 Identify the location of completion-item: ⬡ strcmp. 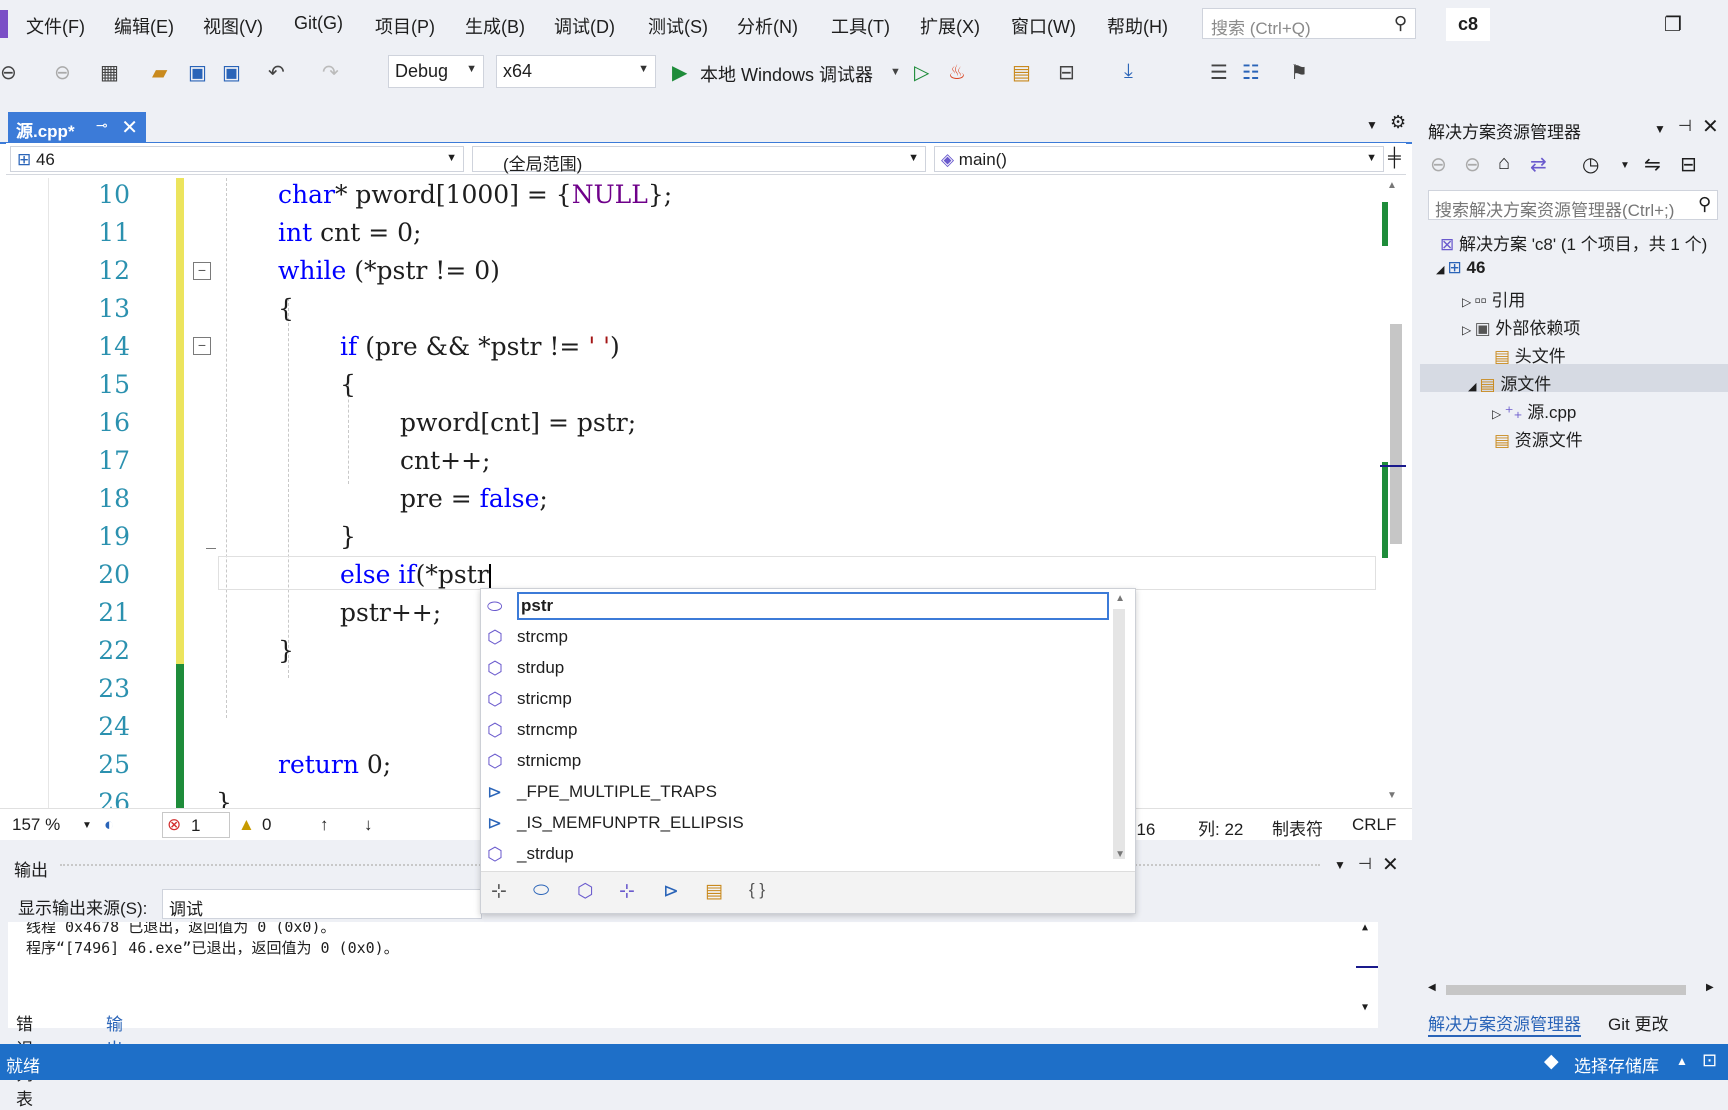
(798, 637).